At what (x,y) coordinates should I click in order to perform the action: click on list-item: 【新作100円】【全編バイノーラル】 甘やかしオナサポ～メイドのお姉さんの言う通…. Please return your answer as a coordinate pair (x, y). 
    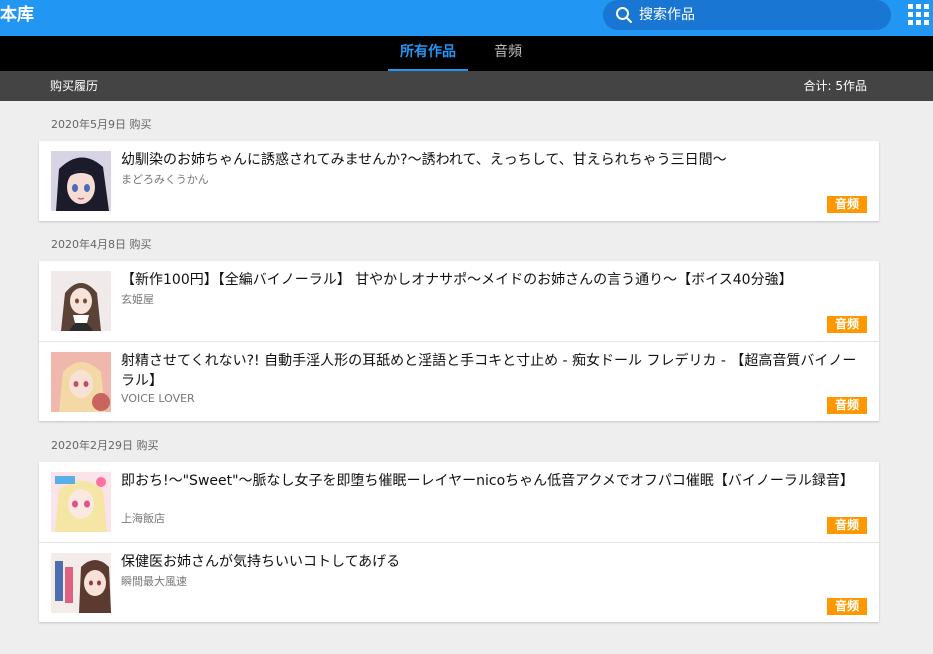
    Looking at the image, I should click on (459, 301).